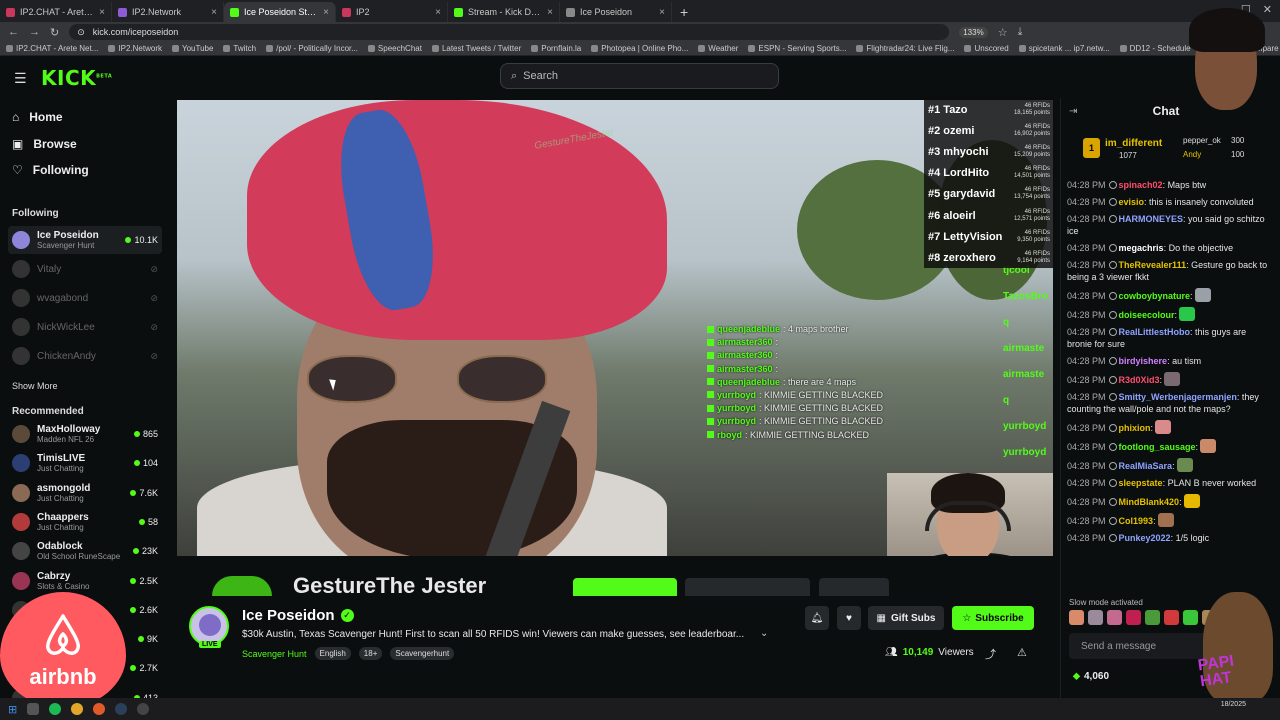  What do you see at coordinates (85, 463) in the screenshot?
I see `sidebar-recommended-channel: TimisLIVE Just Chatting 104` at bounding box center [85, 463].